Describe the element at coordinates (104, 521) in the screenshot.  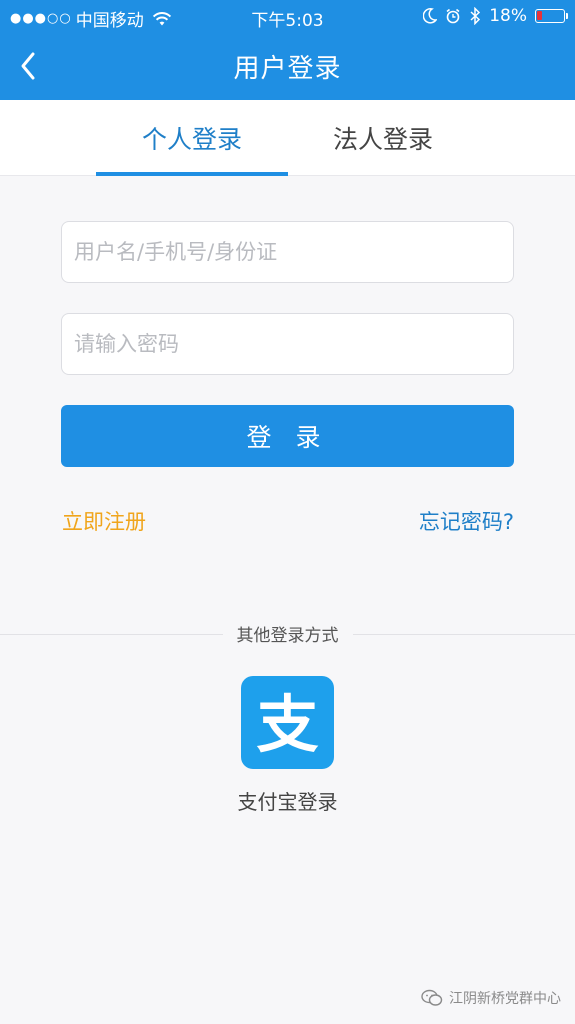
I see `register-link: 立即注册` at that location.